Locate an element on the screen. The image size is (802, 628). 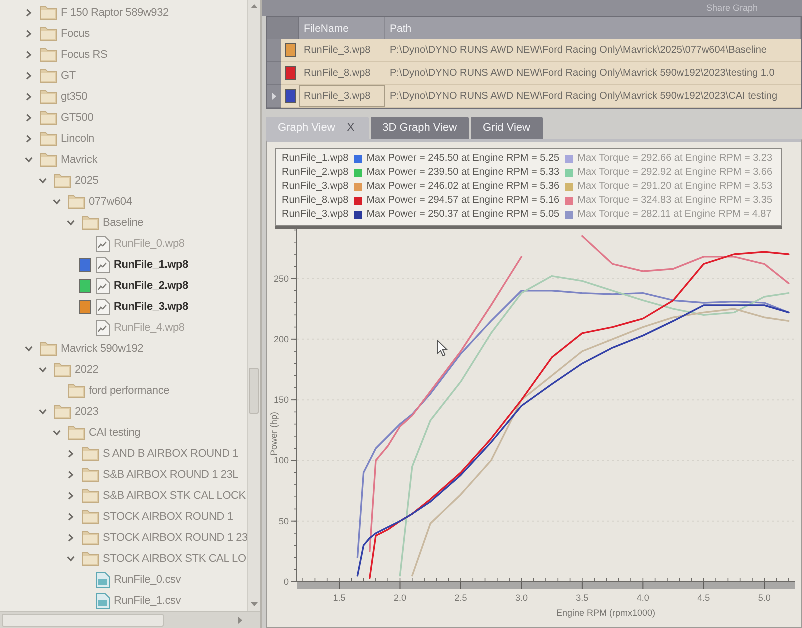
close-tab-button: X is located at coordinates (351, 128).